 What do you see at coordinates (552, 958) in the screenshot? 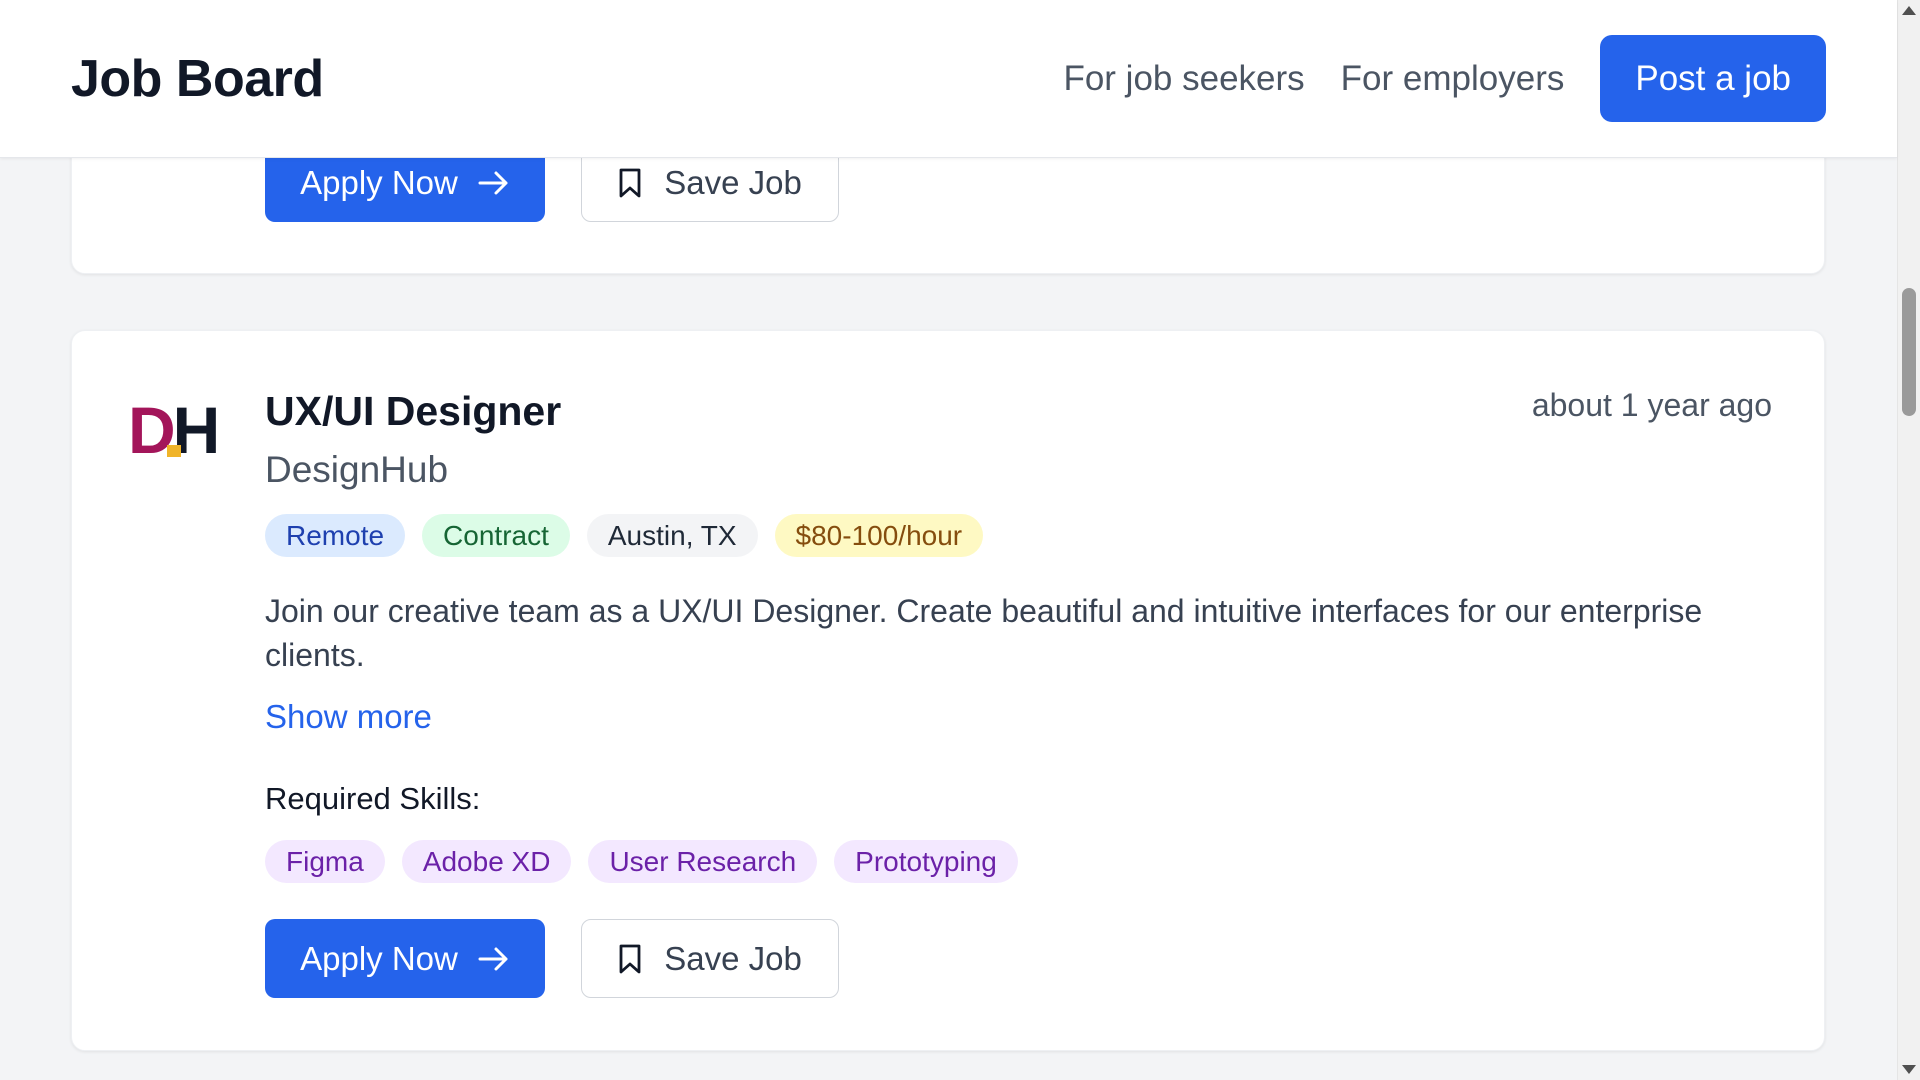
I see `card-actions: Apply Now Save Job` at bounding box center [552, 958].